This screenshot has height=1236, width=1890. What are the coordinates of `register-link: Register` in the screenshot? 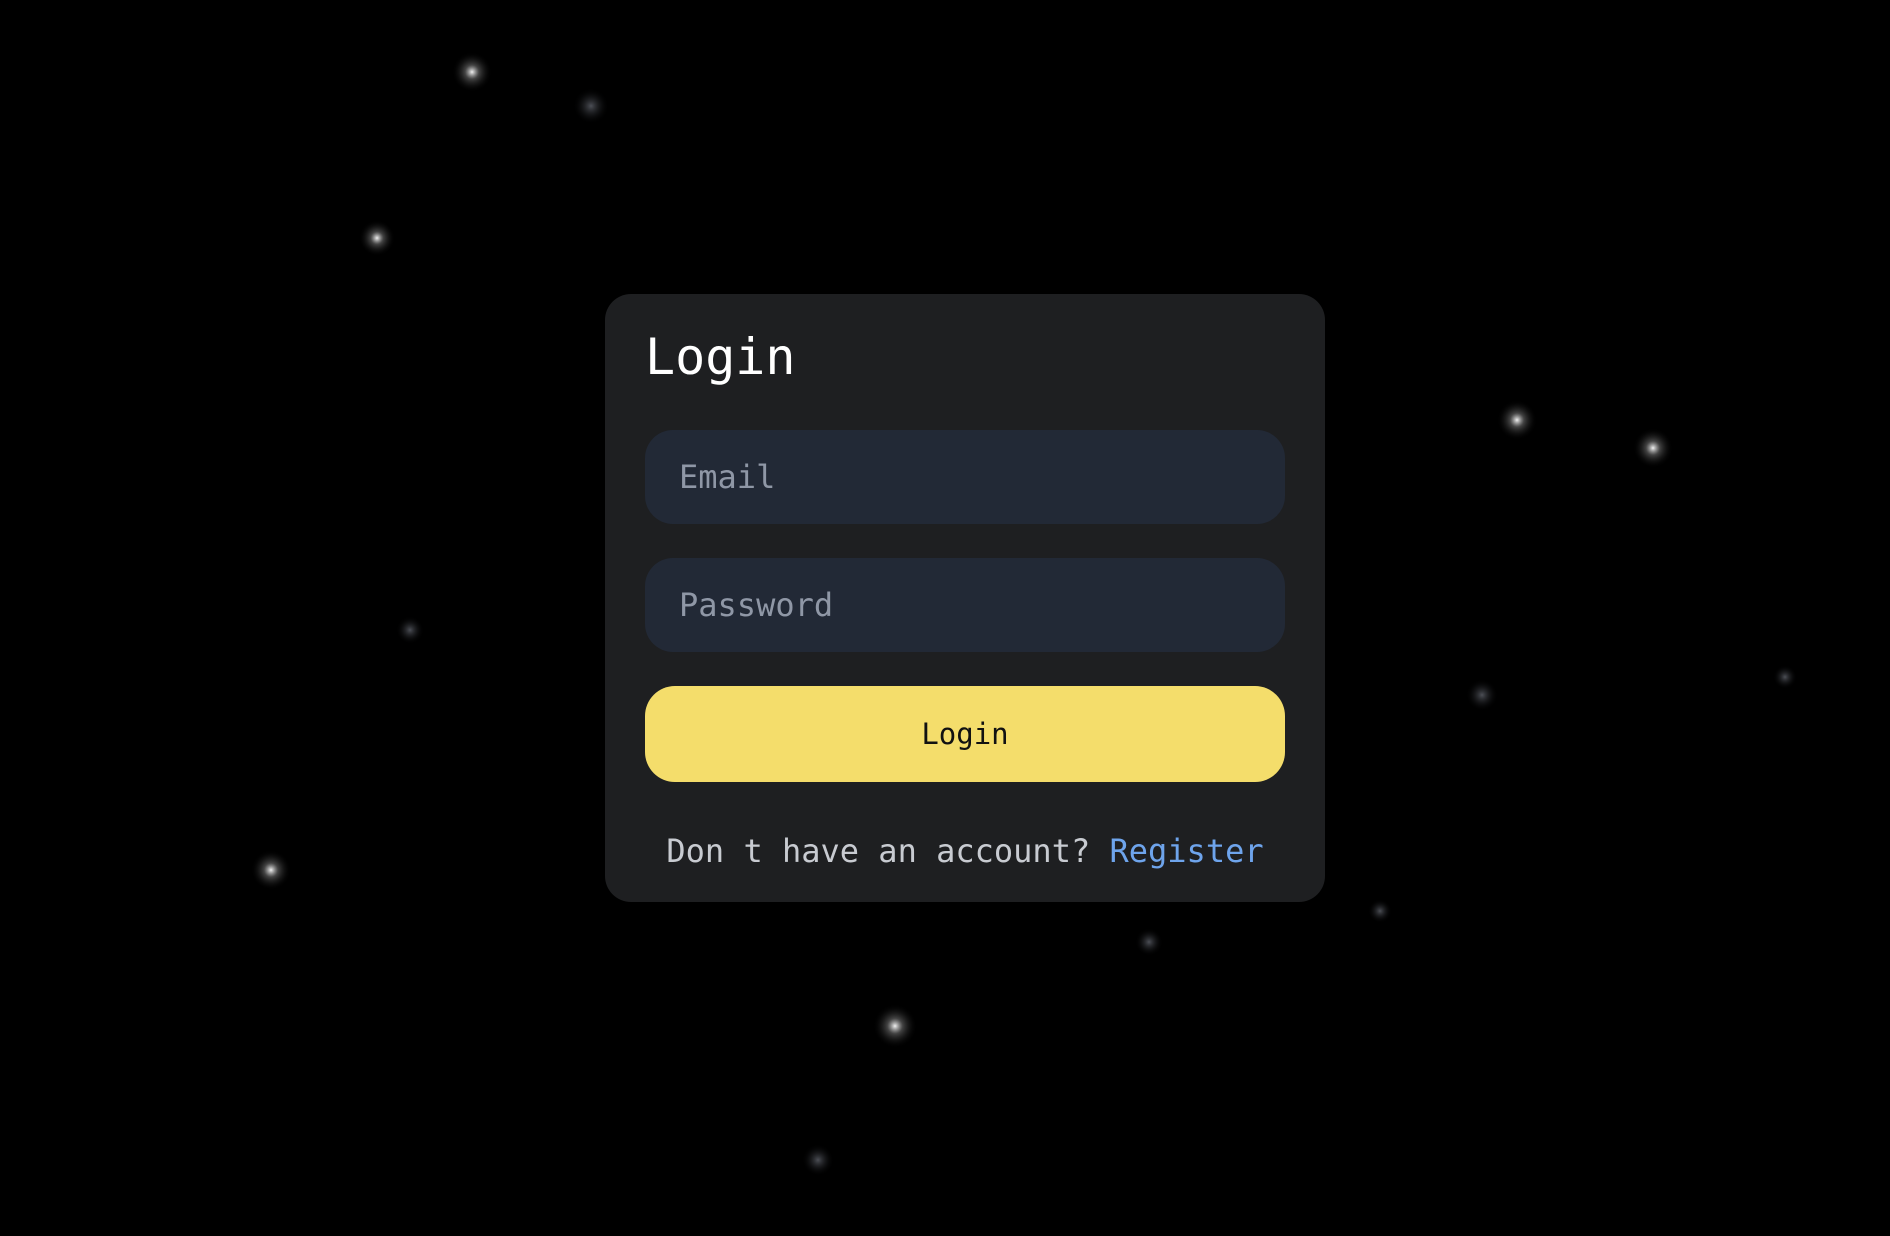 It's located at (1186, 851).